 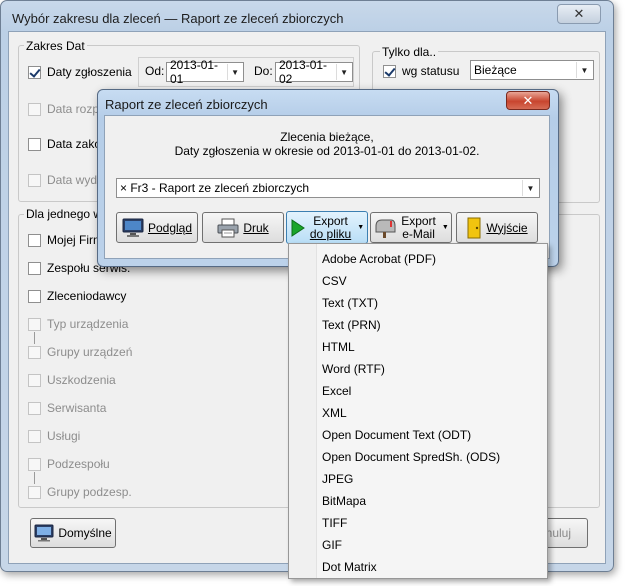 What do you see at coordinates (77, 408) in the screenshot?
I see `checkbox-label: Serwisanta` at bounding box center [77, 408].